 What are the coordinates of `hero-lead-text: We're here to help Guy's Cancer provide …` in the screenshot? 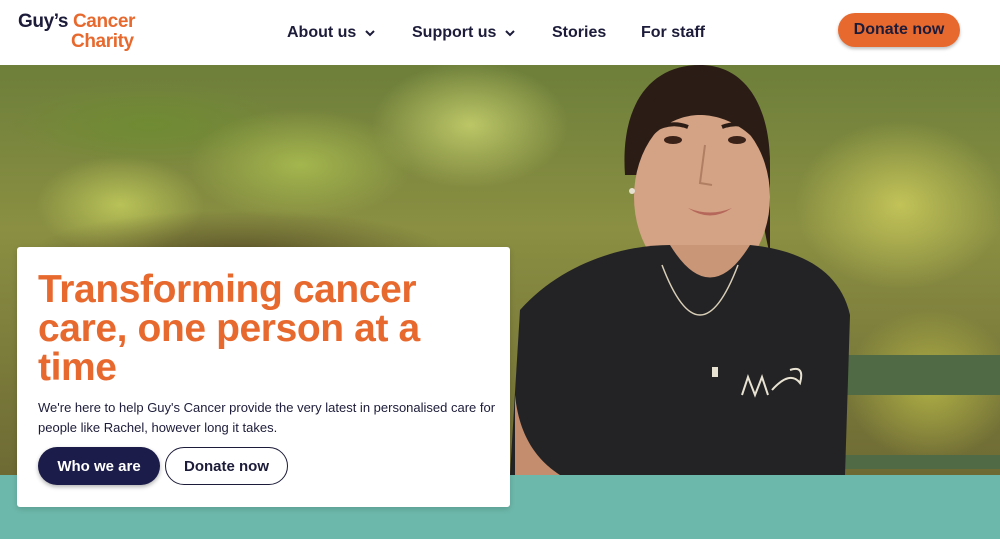 It's located at (267, 417).